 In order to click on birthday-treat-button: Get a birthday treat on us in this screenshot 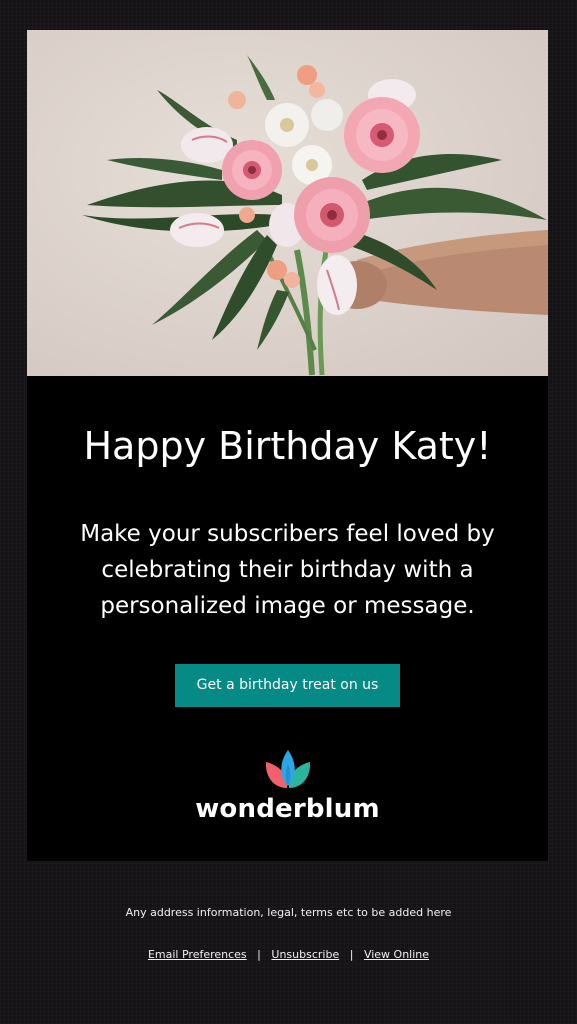, I will do `click(287, 685)`.